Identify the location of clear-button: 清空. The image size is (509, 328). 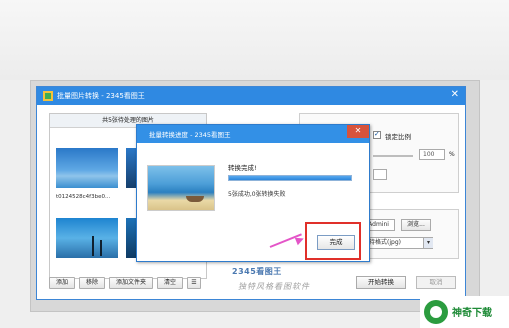
(170, 283).